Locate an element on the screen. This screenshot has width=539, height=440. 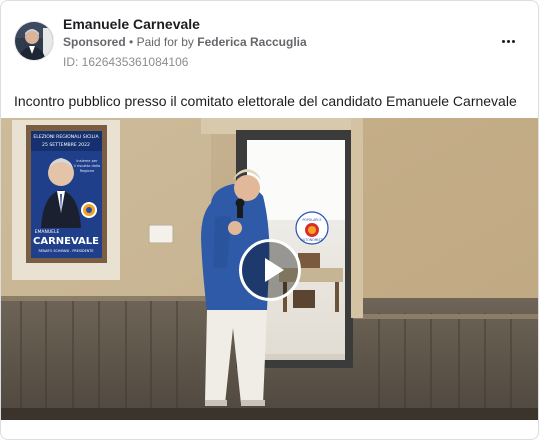
paid-for-name: Federica Raccuglia is located at coordinates (251, 42).